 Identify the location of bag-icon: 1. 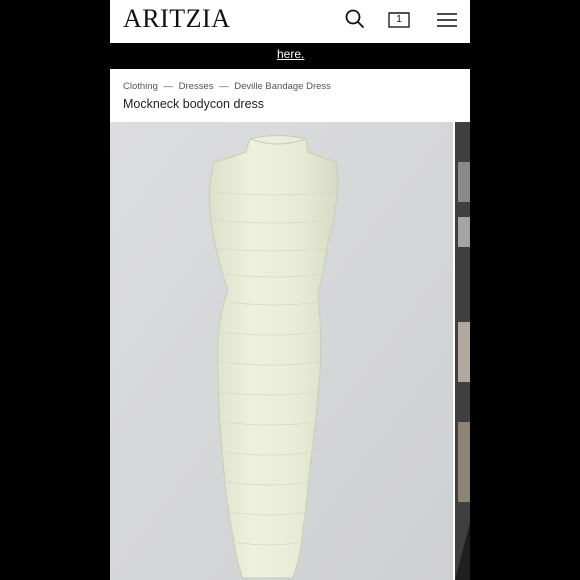
(399, 19).